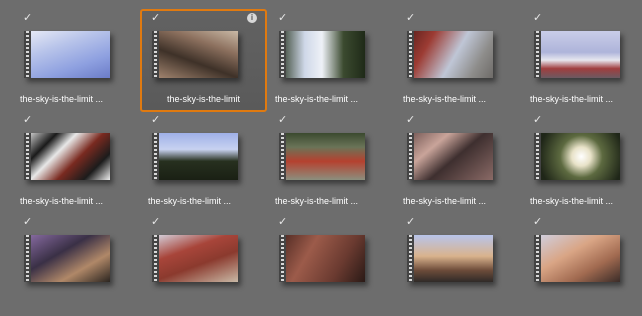 Image resolution: width=642 pixels, height=316 pixels. What do you see at coordinates (252, 18) in the screenshot?
I see `info-icon: i` at bounding box center [252, 18].